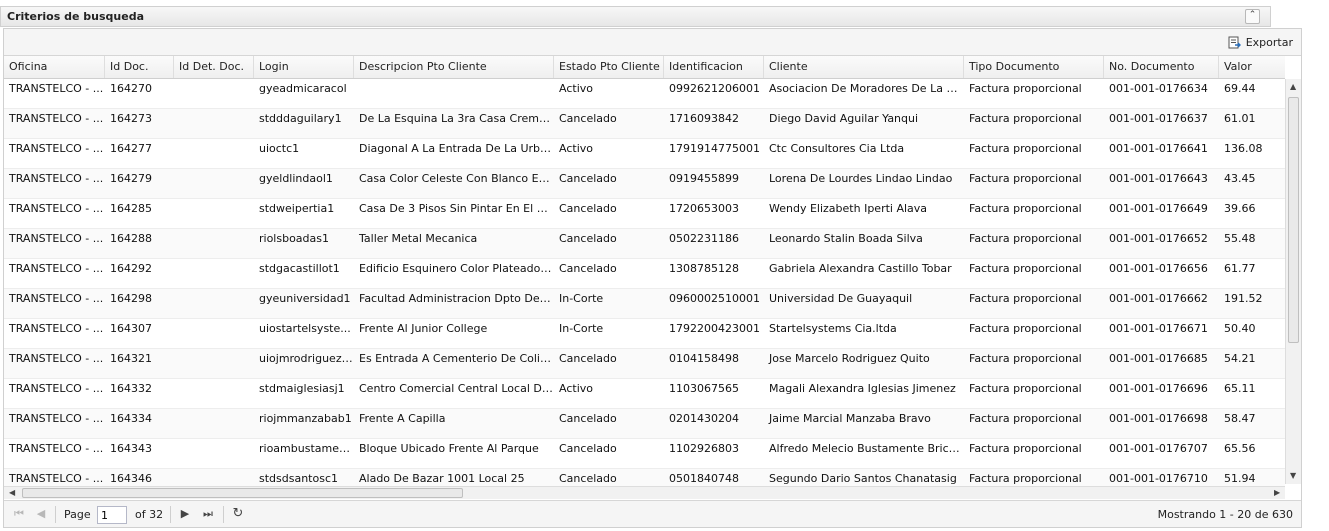 The width and height of the screenshot is (1329, 531). I want to click on next-page-icon: ▶, so click(185, 514).